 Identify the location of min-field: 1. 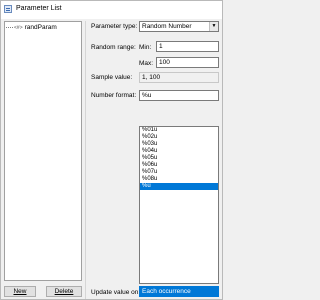
(187, 46).